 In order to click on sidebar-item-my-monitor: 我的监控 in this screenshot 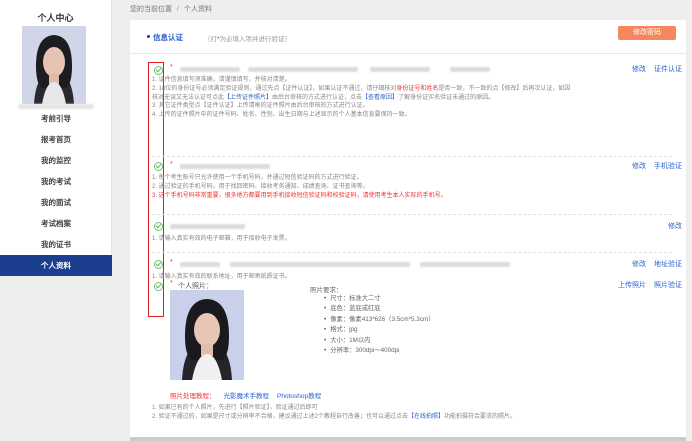, I will do `click(56, 160)`.